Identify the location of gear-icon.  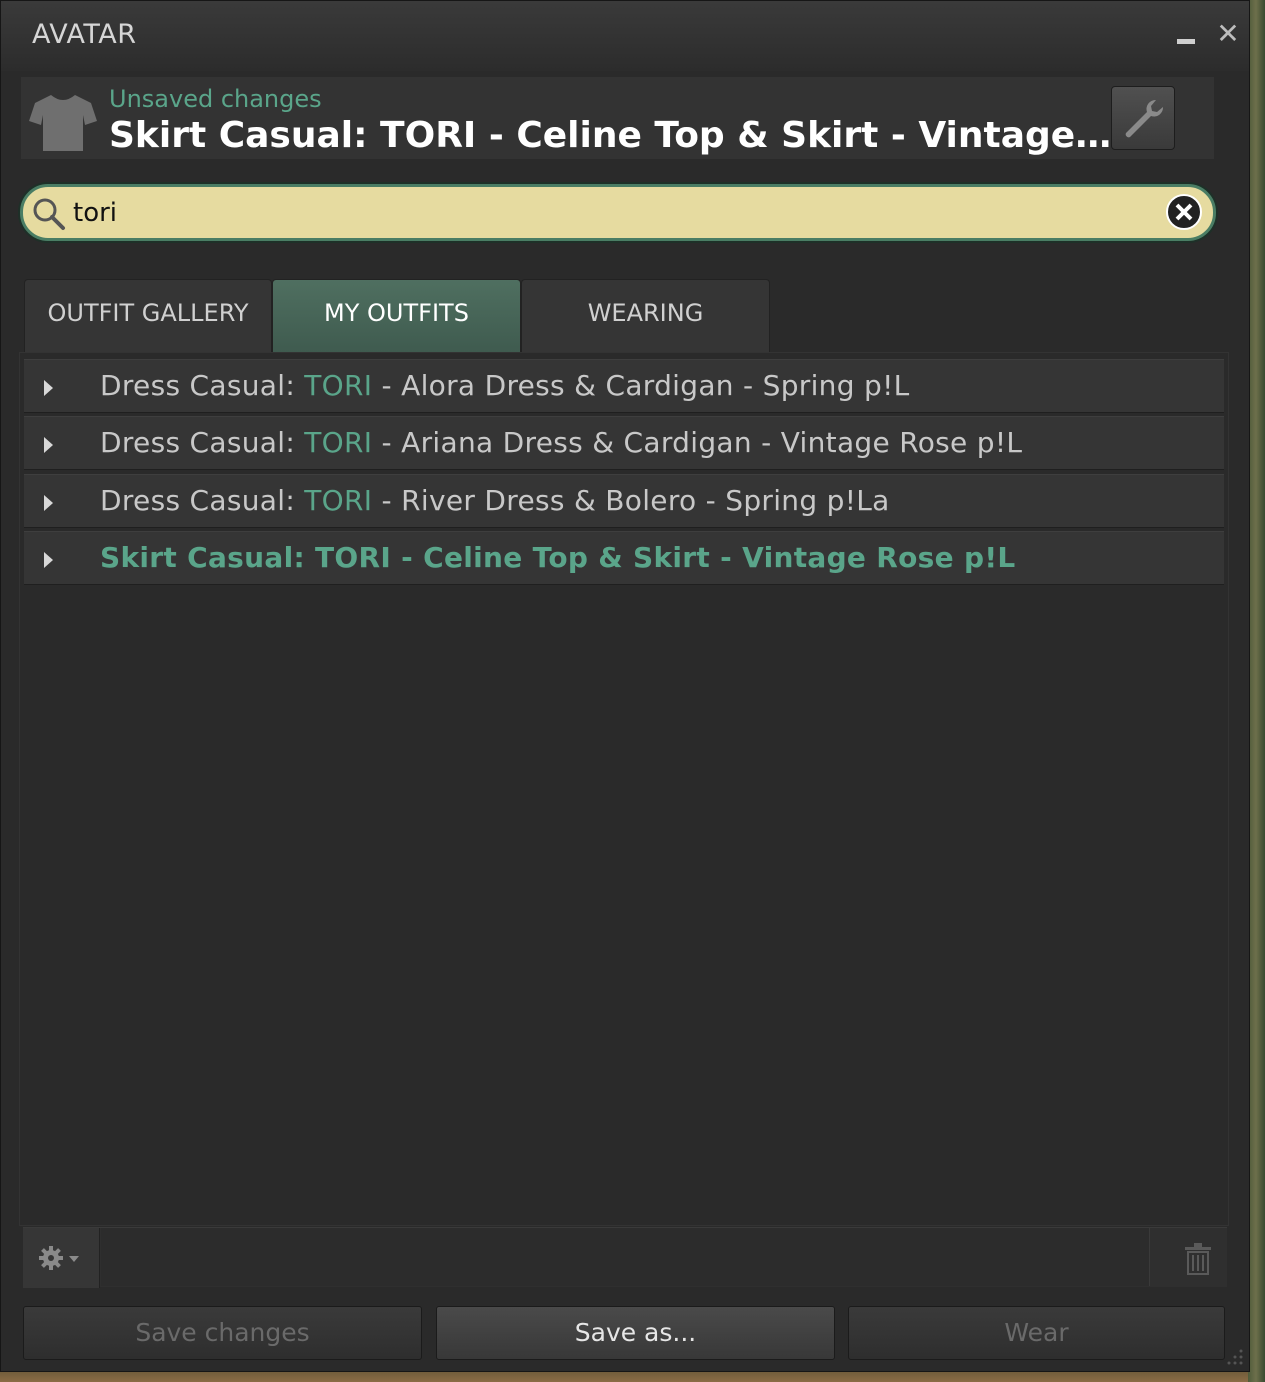
(59, 1258).